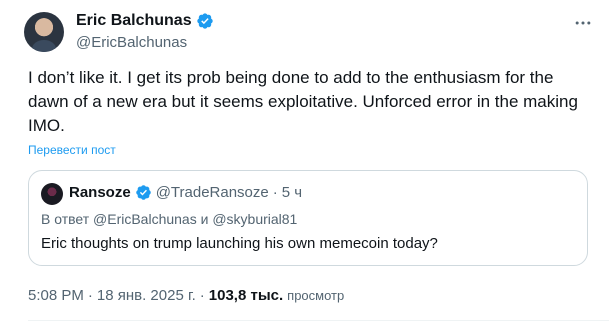 This screenshot has height=322, width=609. Describe the element at coordinates (316, 295) in the screenshot. I see `views-label: просмотр` at that location.